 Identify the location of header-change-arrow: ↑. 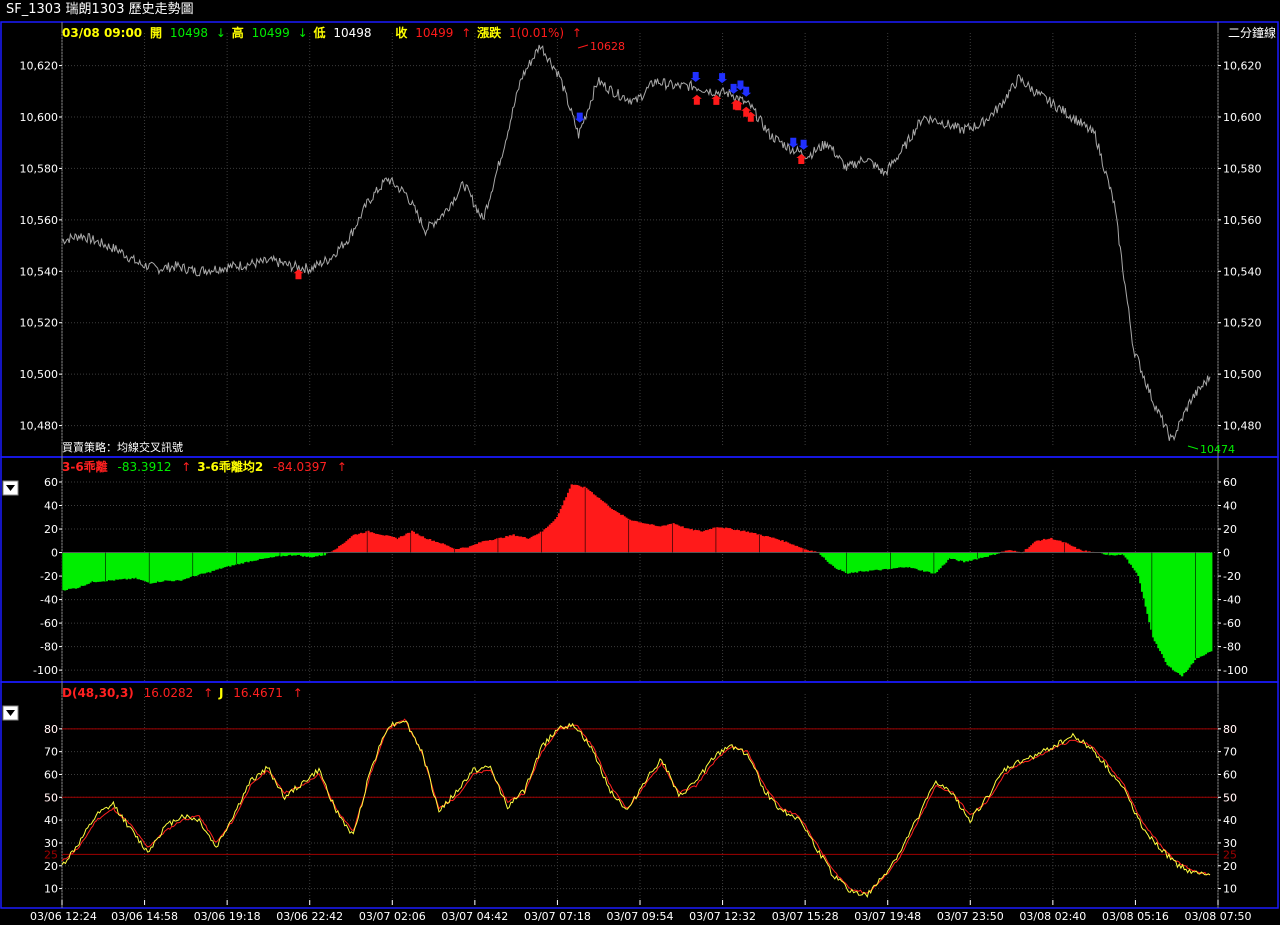
(577, 33).